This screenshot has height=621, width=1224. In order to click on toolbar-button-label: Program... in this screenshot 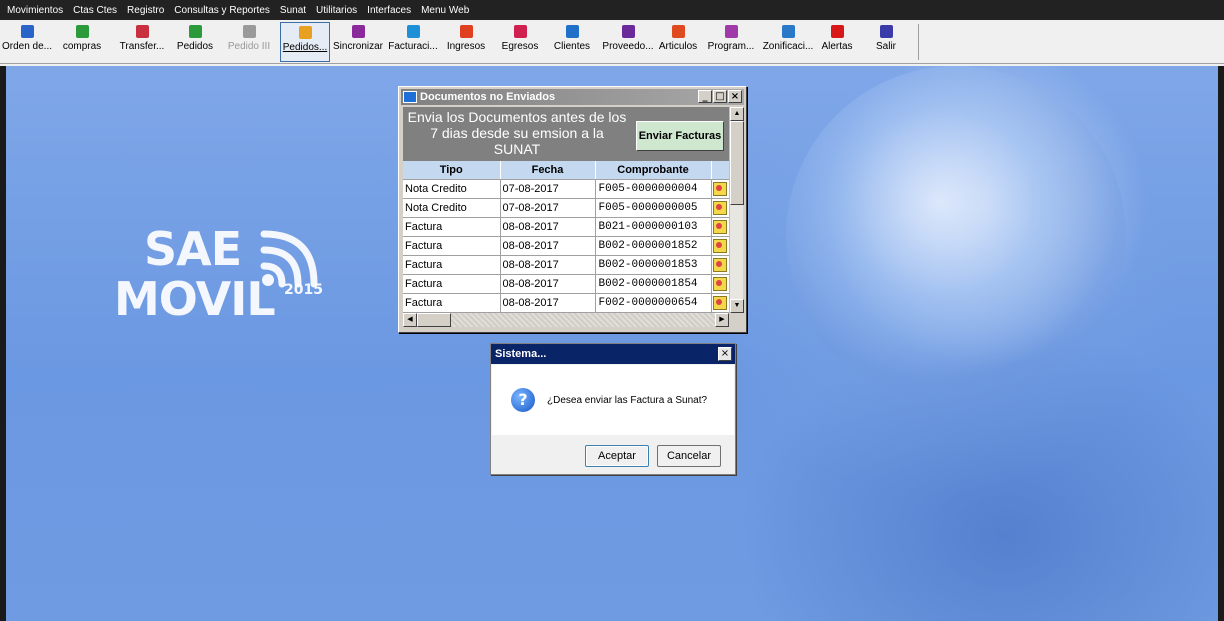, I will do `click(731, 46)`.